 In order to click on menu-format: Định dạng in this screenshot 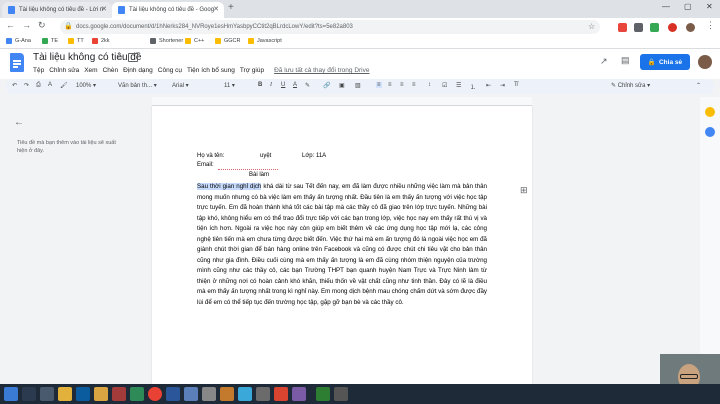, I will do `click(138, 70)`.